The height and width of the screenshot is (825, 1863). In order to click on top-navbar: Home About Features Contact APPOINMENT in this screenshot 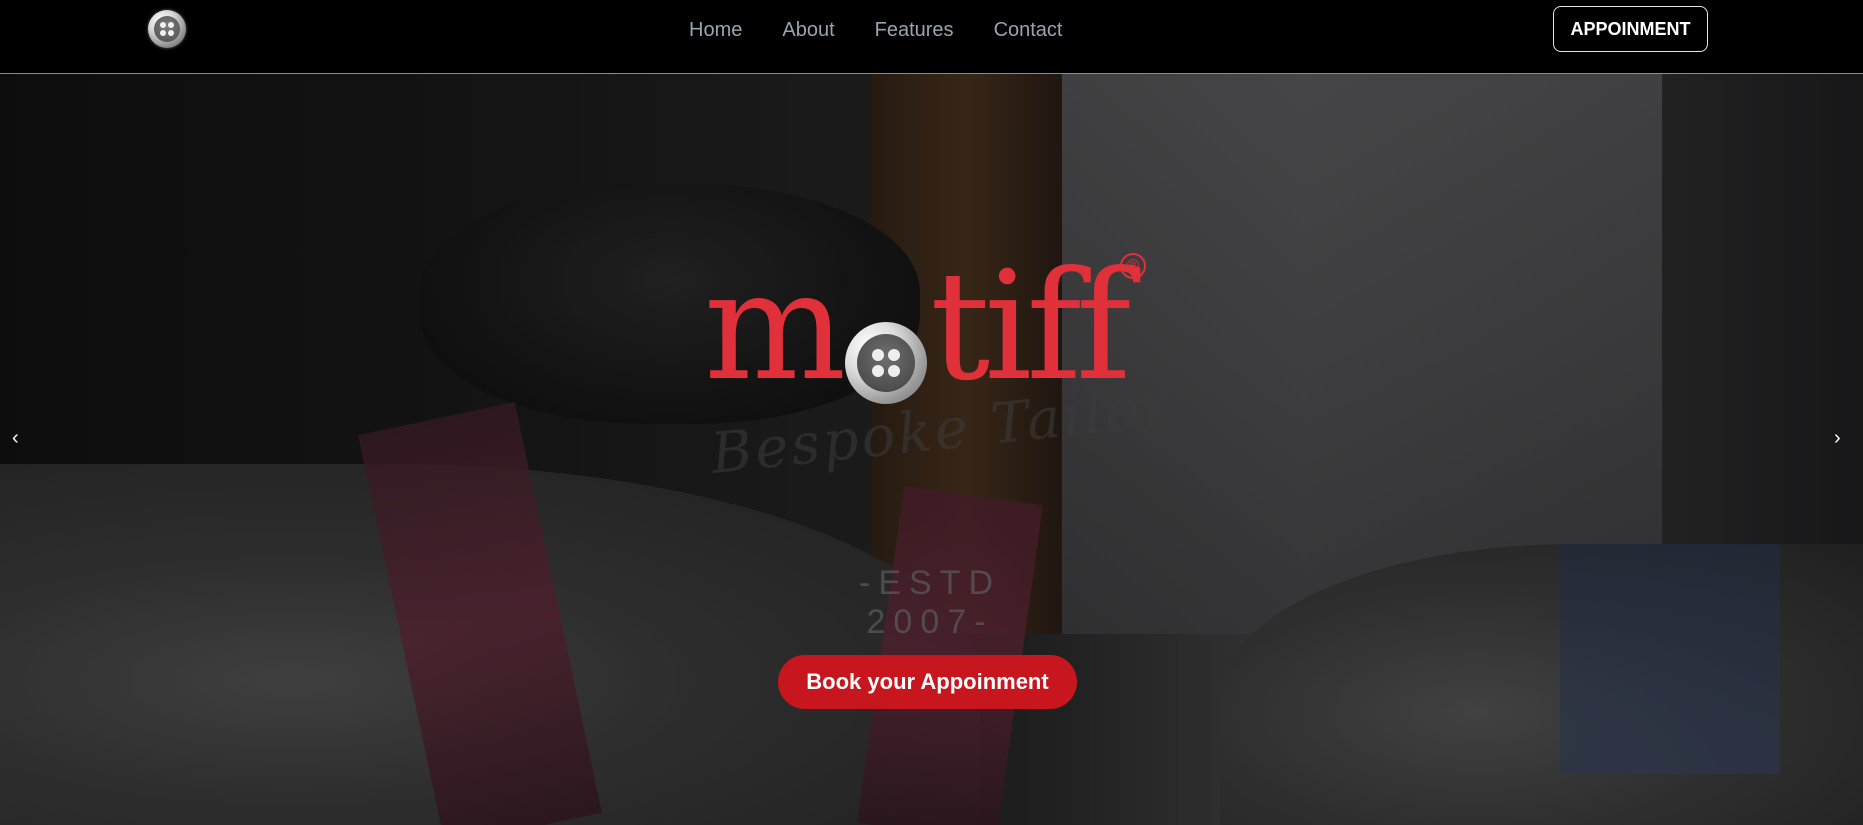, I will do `click(931, 37)`.